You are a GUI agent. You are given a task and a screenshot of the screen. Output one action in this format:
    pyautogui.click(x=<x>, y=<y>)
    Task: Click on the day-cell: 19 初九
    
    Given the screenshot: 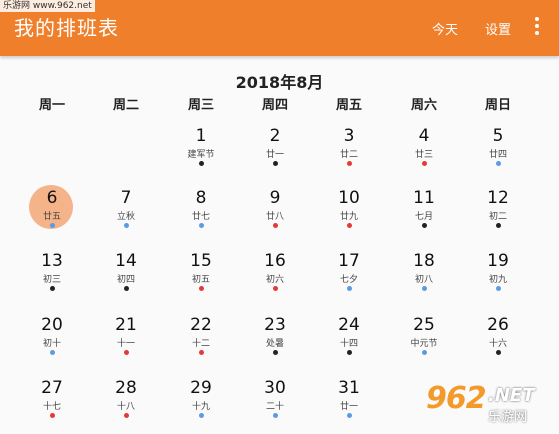 What is the action you would take?
    pyautogui.click(x=498, y=278)
    